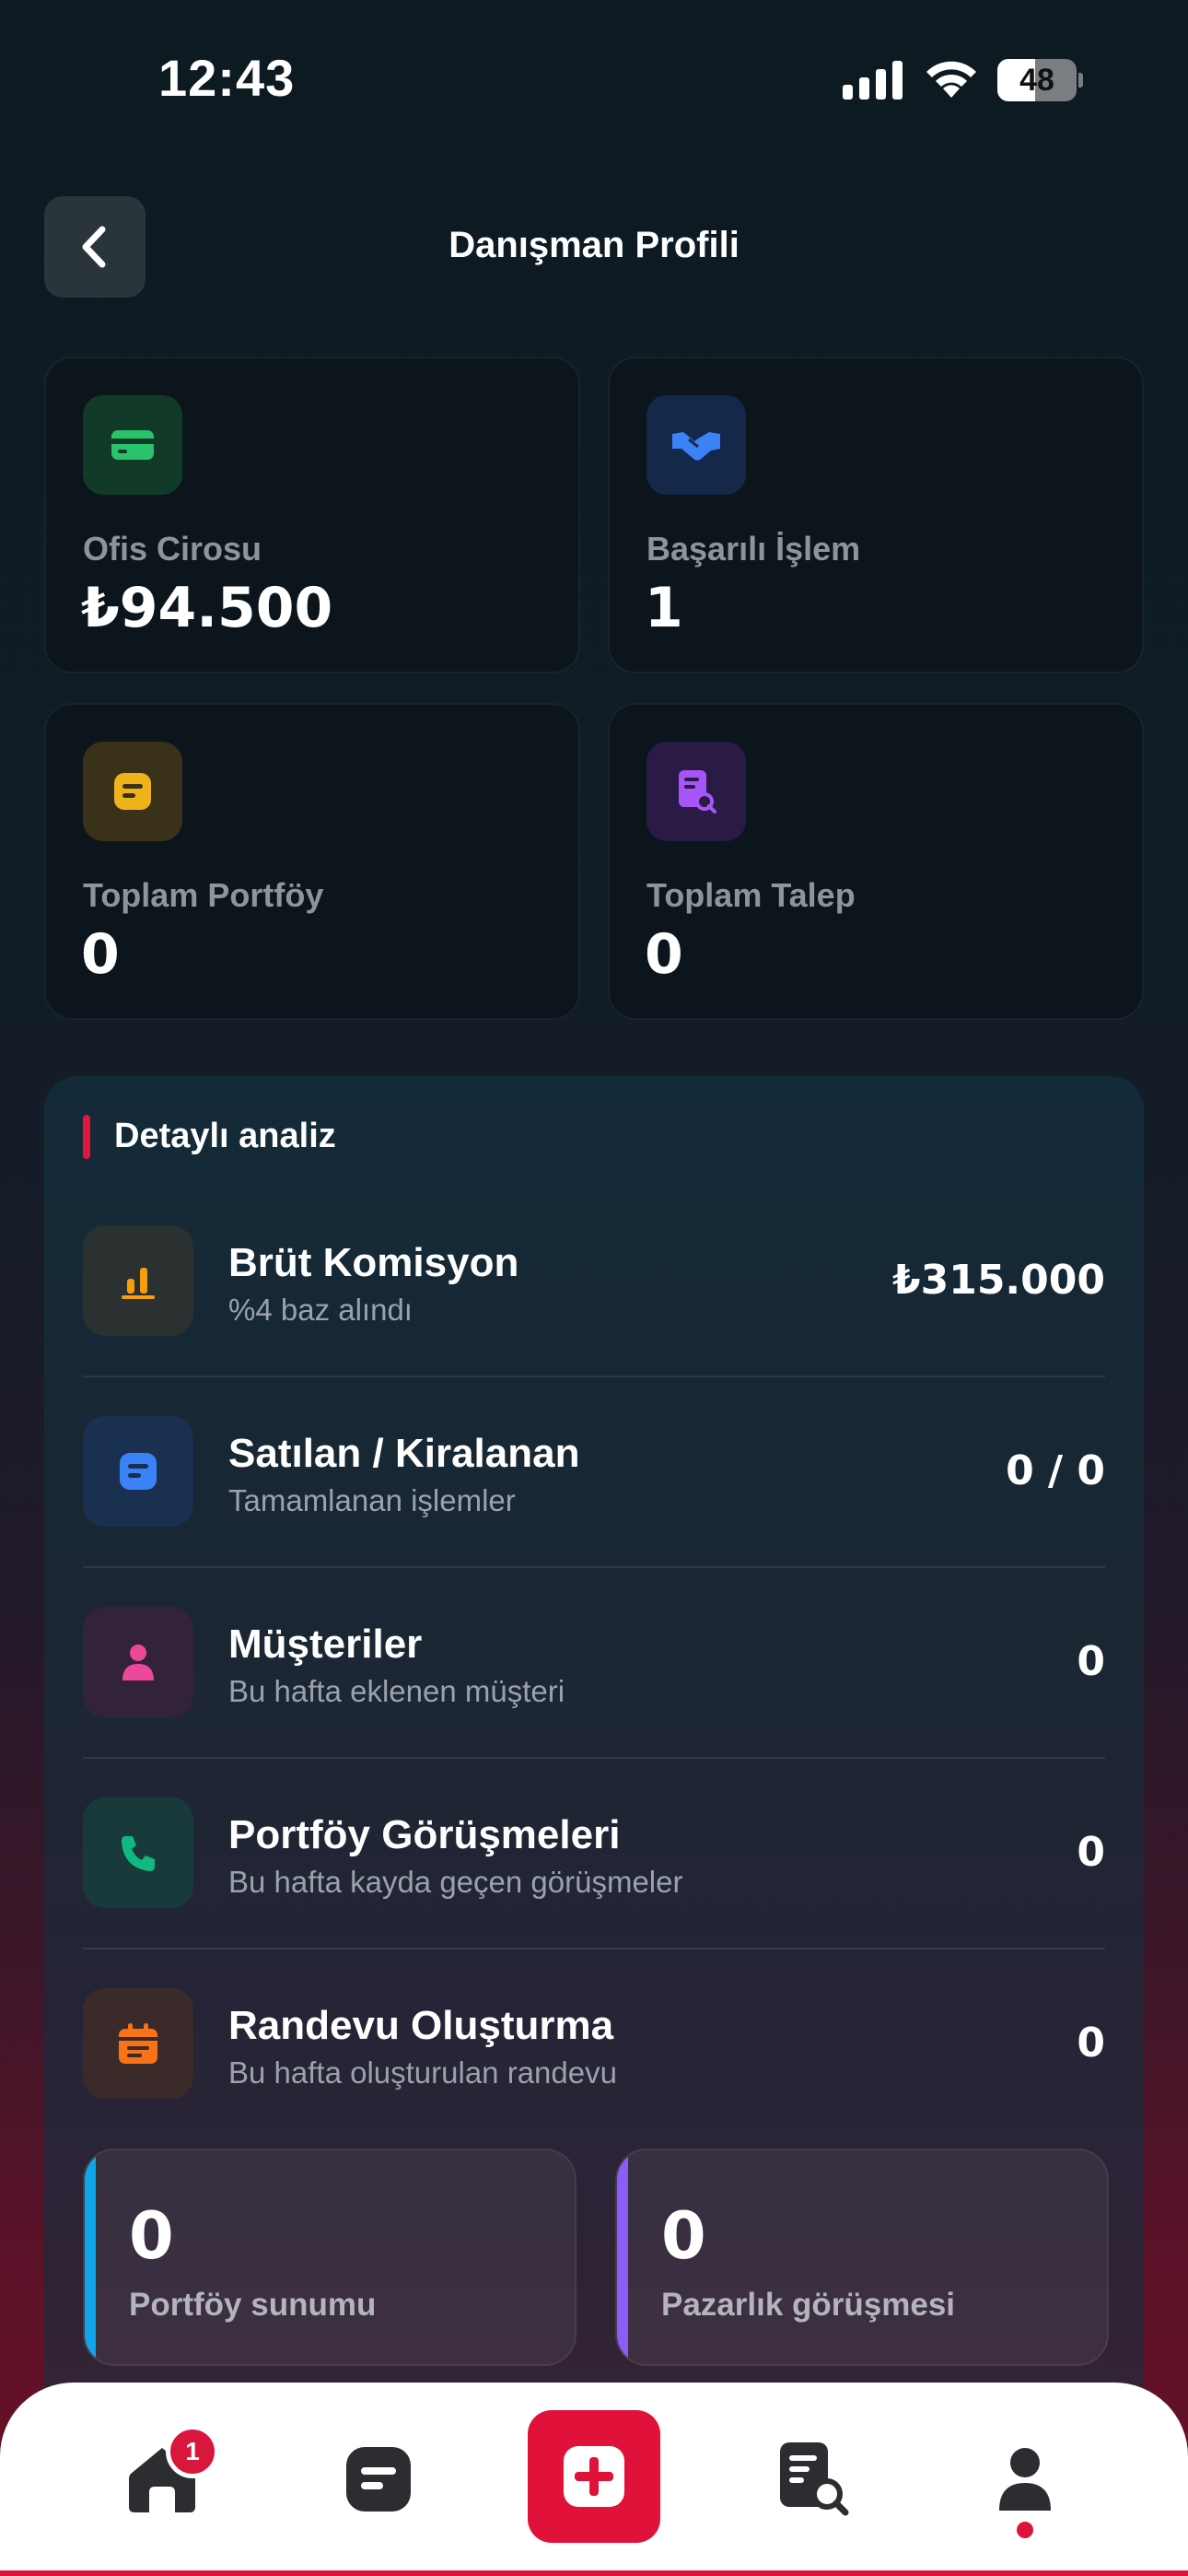 This screenshot has width=1188, height=2576. Describe the element at coordinates (862, 2257) in the screenshot. I see `mini-card-negotiation: 0 Pazarlık görüşmesi` at that location.